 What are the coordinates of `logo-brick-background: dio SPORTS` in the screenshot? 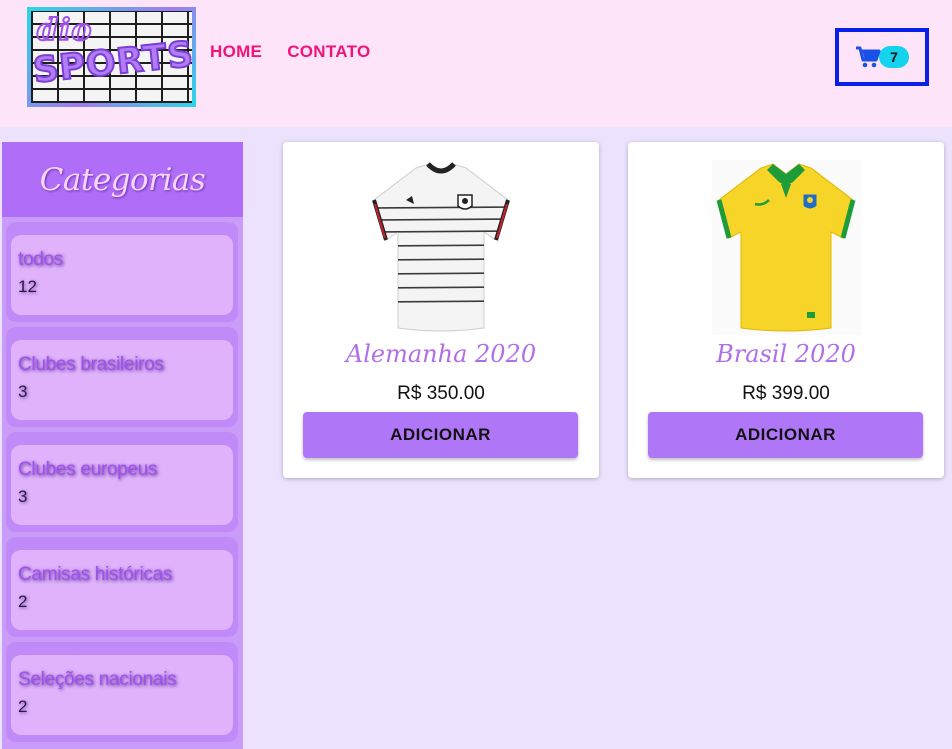 It's located at (111, 57).